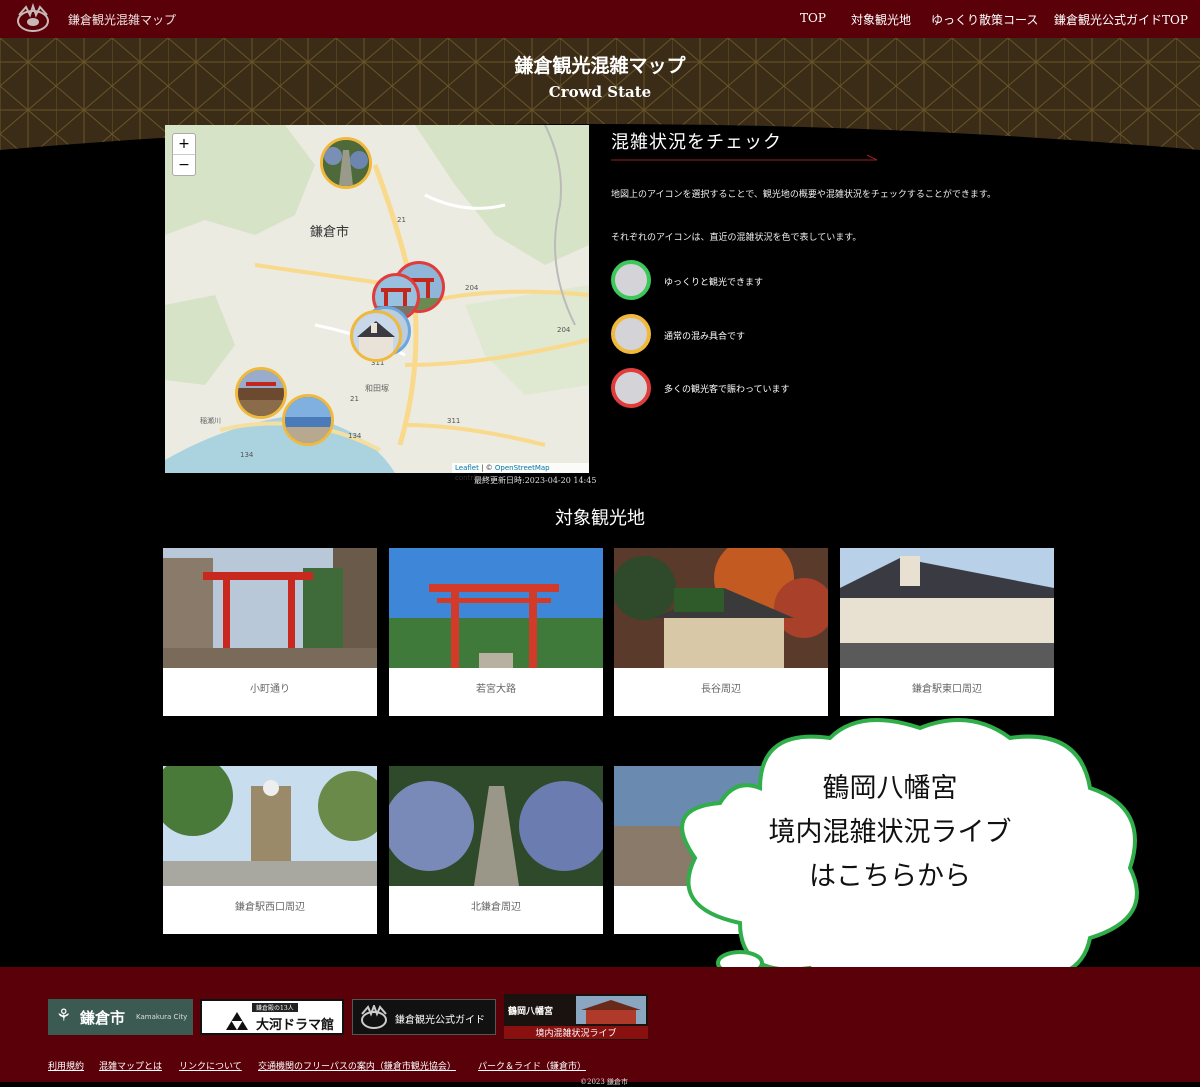 The image size is (1200, 1087). I want to click on spots-section-title: 対象観光地, so click(600, 518).